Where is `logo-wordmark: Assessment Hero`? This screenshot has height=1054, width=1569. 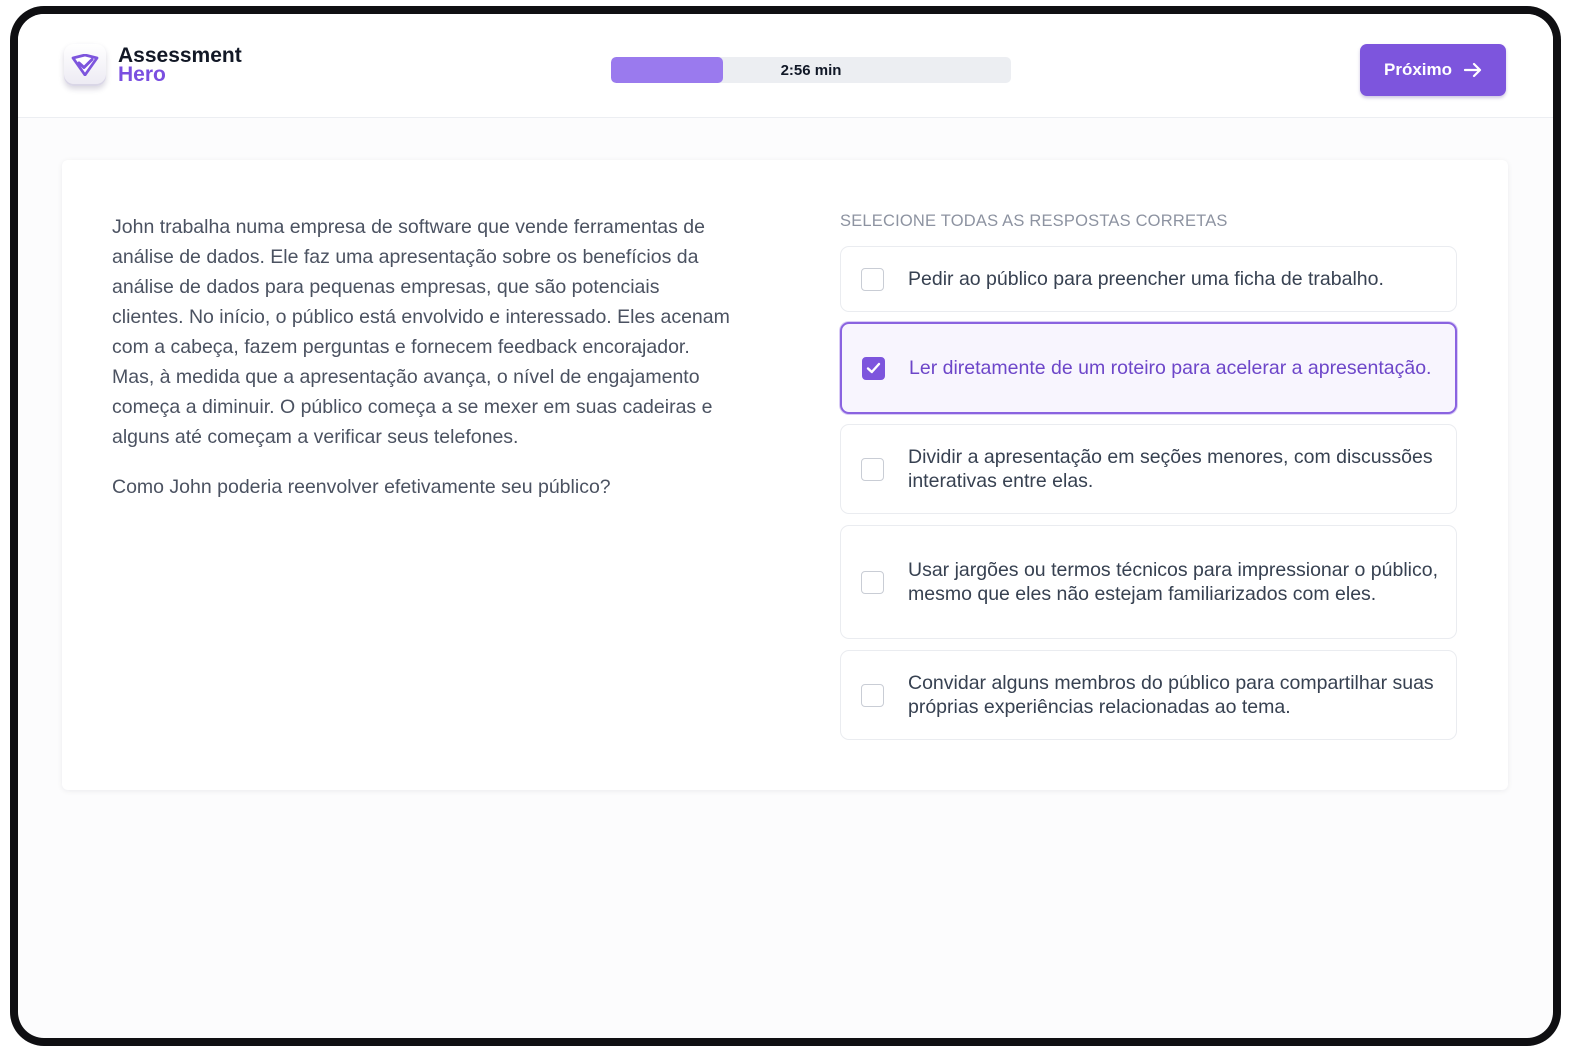 logo-wordmark: Assessment Hero is located at coordinates (180, 65).